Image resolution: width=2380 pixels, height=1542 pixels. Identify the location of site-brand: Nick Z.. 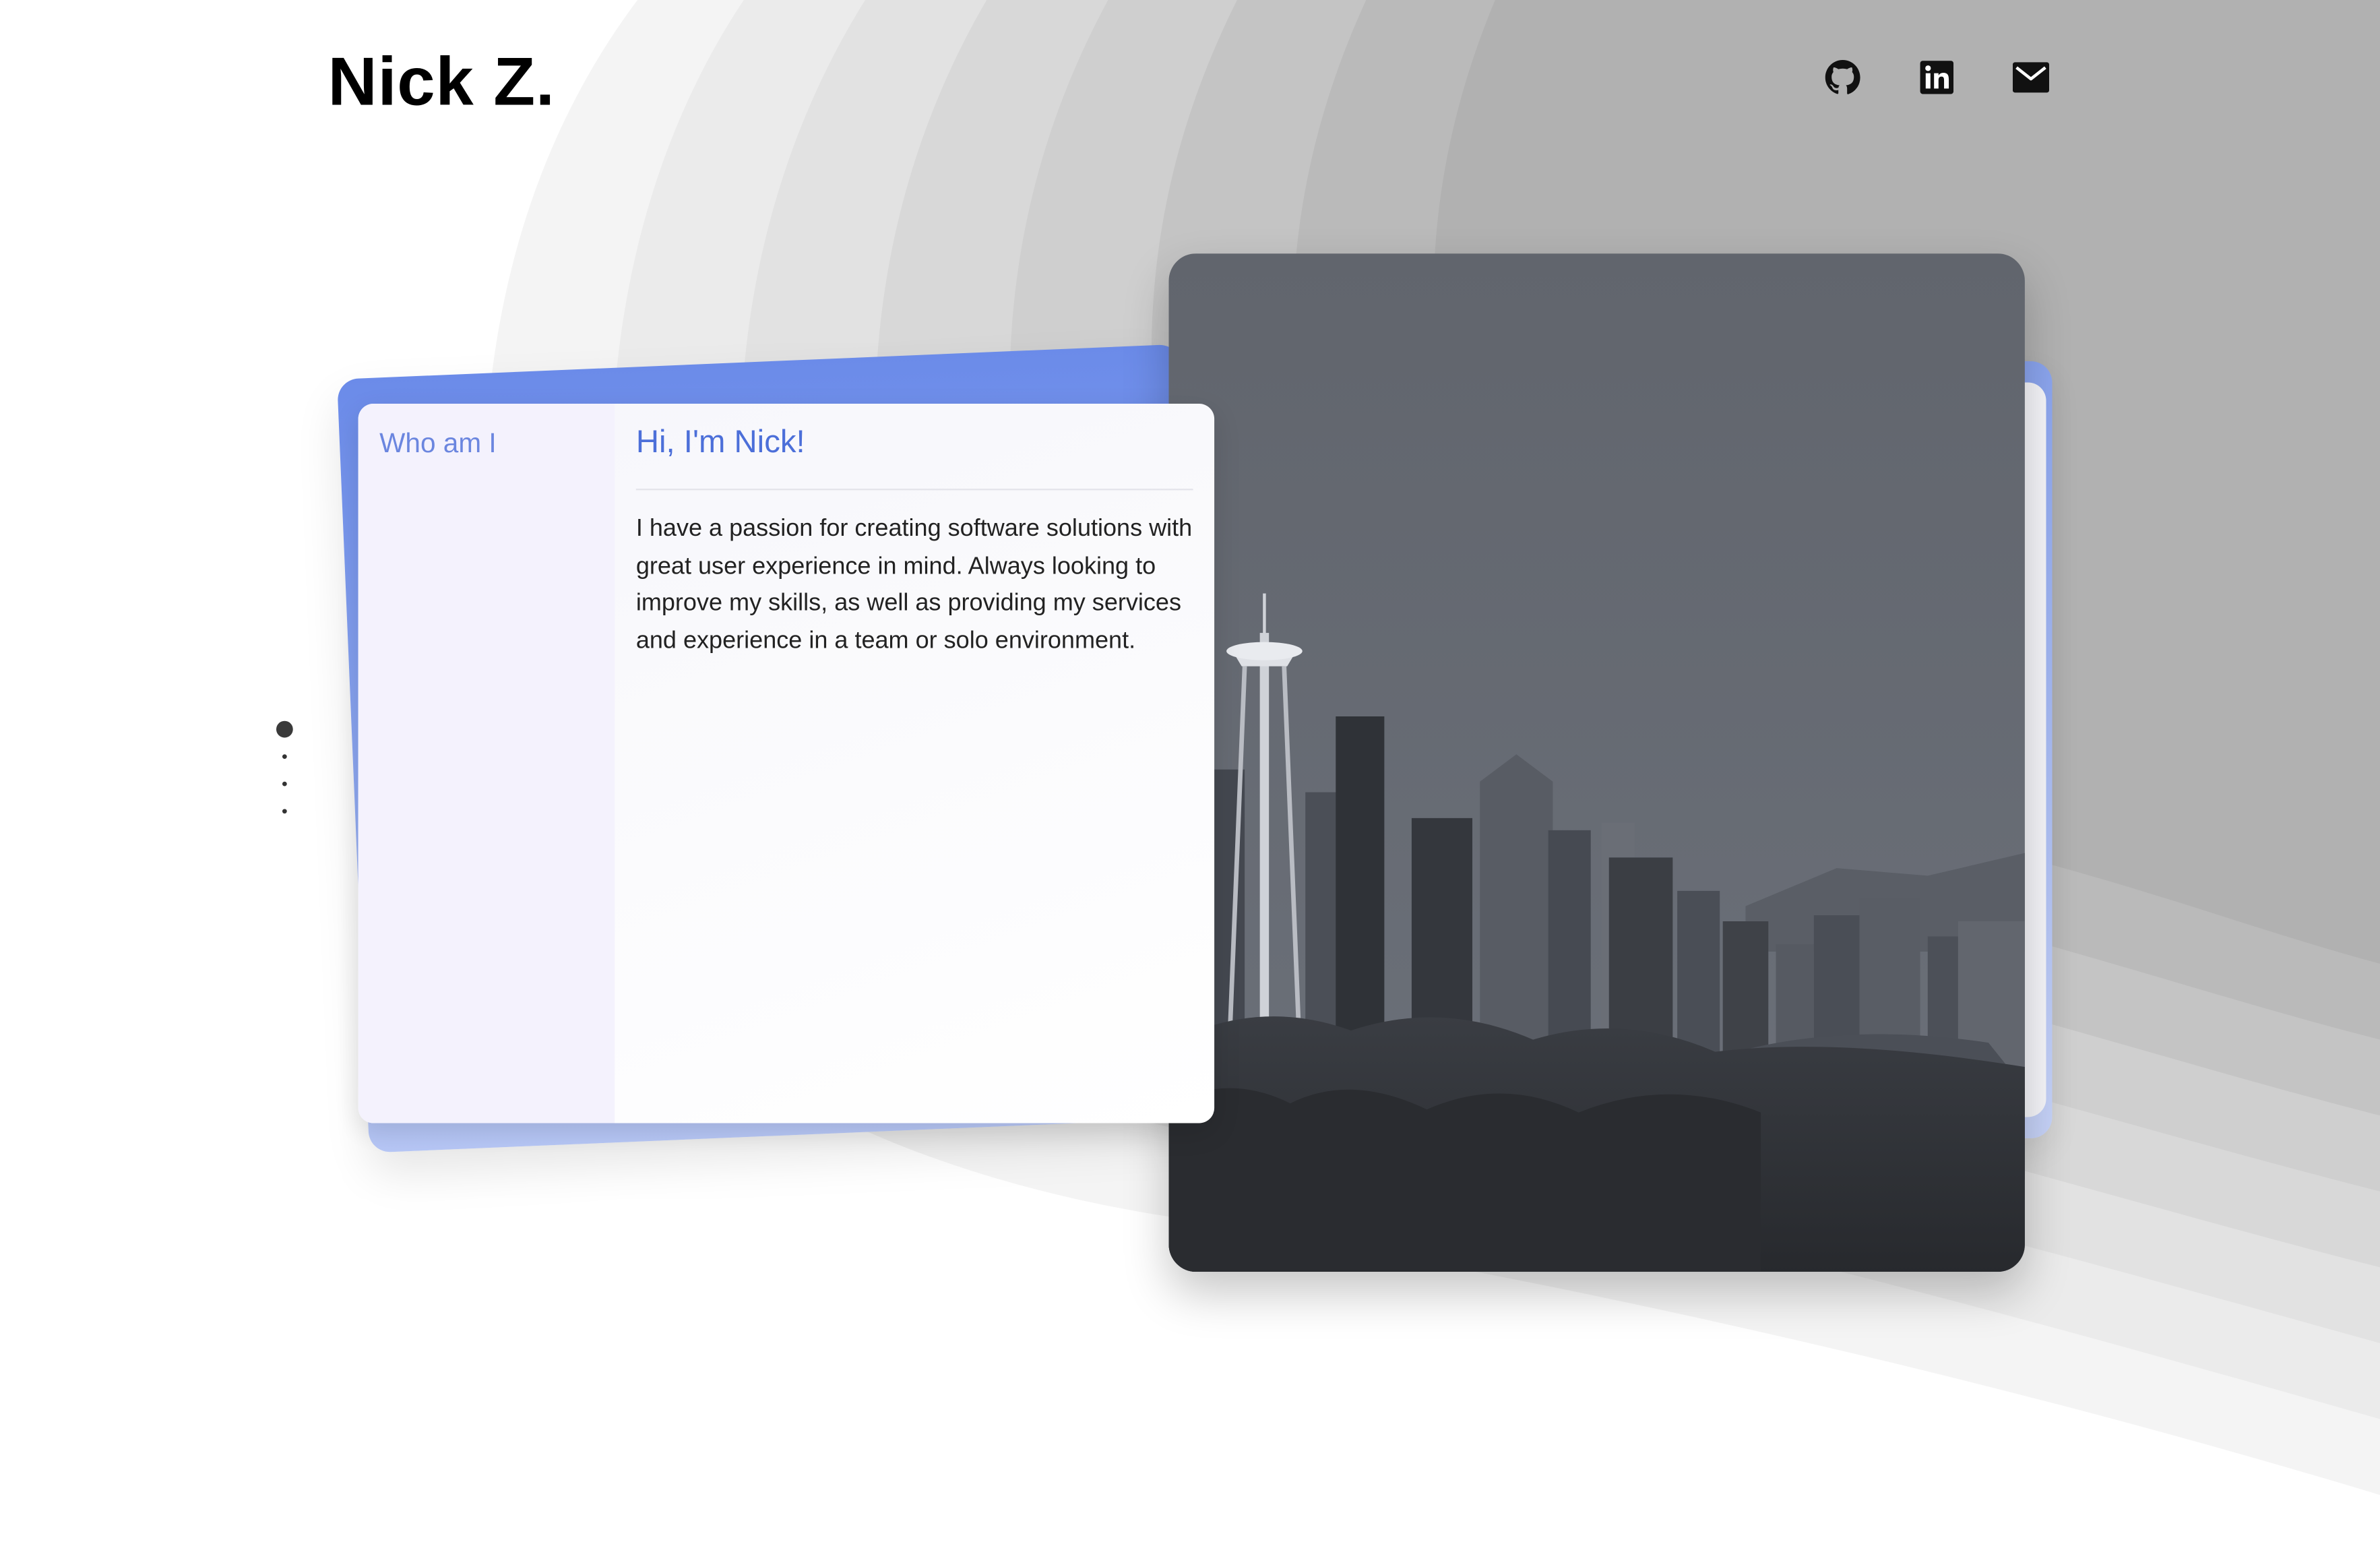
(441, 82).